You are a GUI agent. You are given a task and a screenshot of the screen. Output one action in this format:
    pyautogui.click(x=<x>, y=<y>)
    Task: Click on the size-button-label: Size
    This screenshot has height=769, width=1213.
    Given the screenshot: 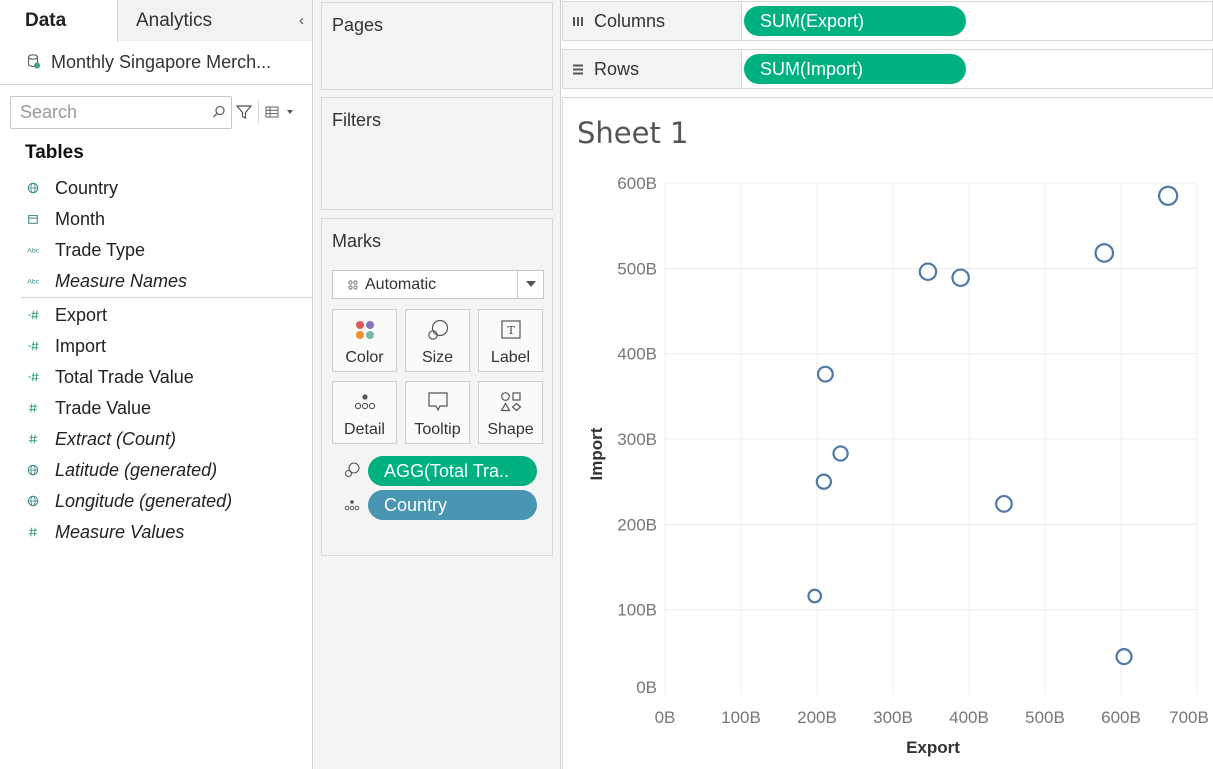 What is the action you would take?
    pyautogui.click(x=437, y=357)
    